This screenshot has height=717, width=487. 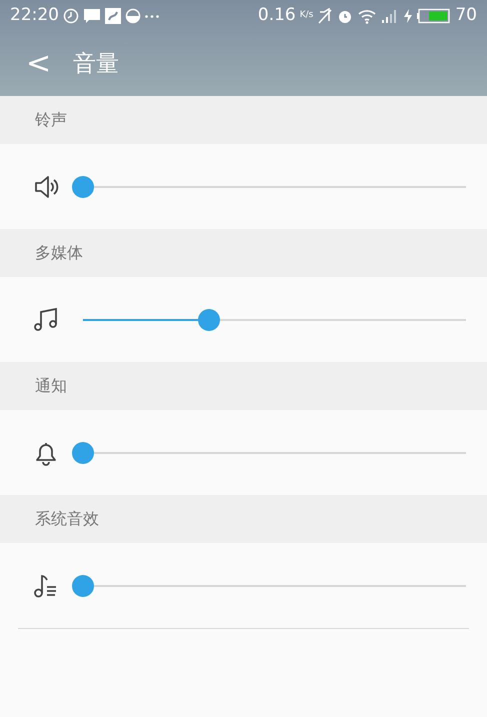 I want to click on back-button: <, so click(x=39, y=64).